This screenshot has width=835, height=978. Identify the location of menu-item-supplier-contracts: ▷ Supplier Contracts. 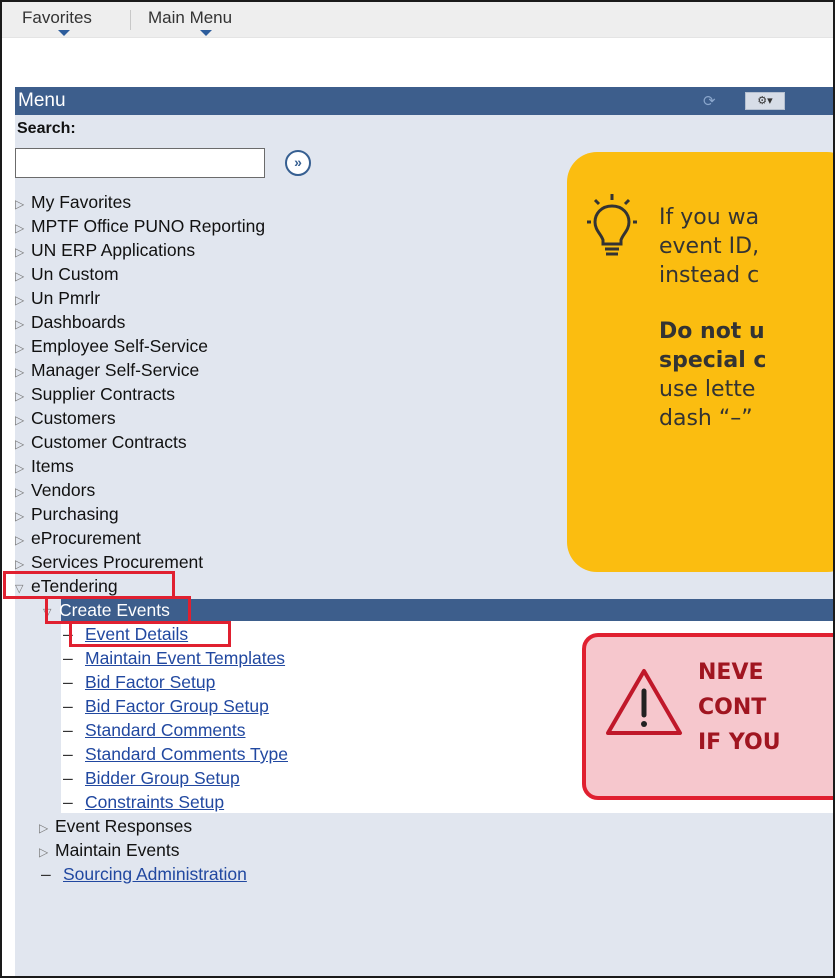
(95, 394).